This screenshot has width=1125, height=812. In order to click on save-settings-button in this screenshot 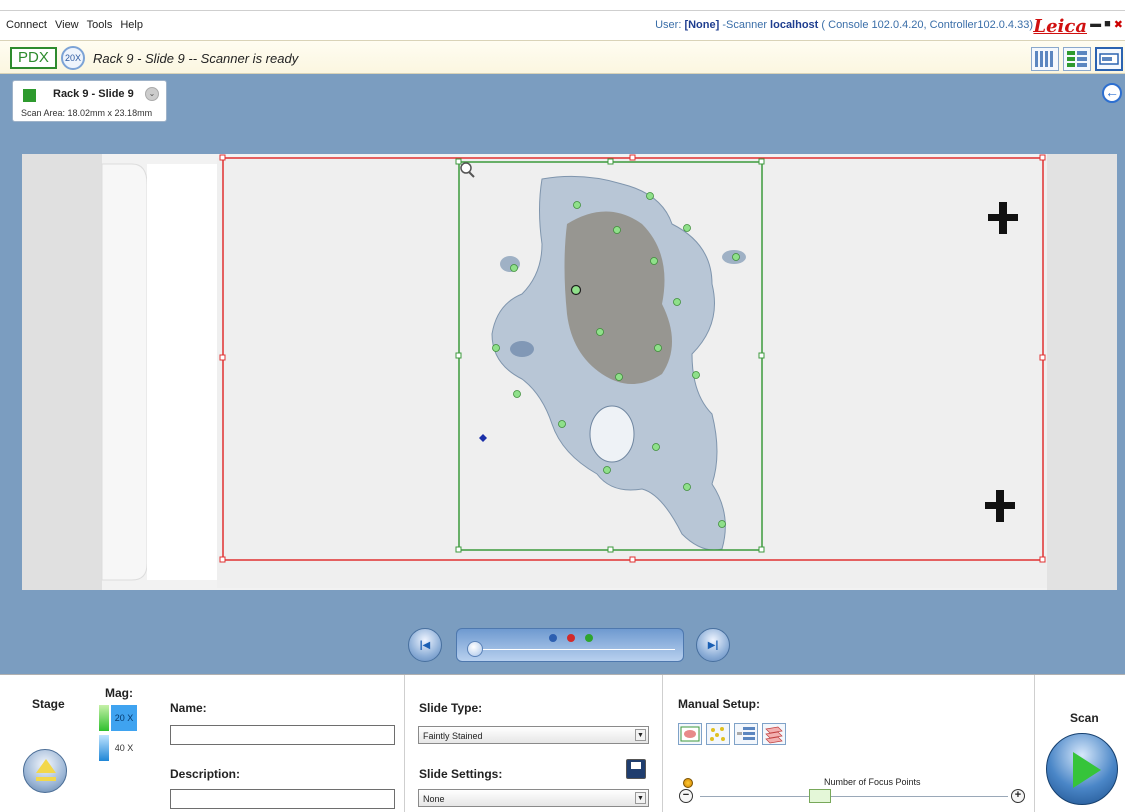, I will do `click(636, 769)`.